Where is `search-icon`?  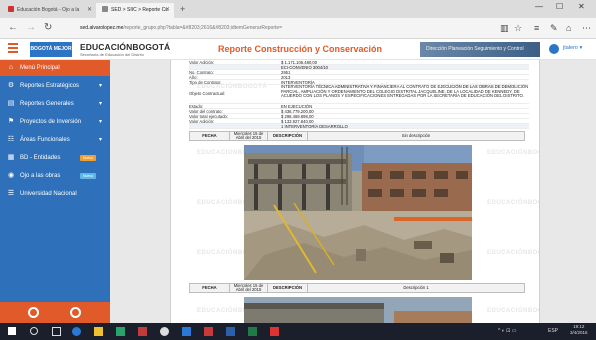 search-icon is located at coordinates (34, 331).